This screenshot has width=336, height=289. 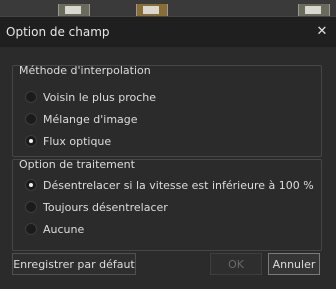 I want to click on interpolation-option-nearest: Voisin le plus proche, so click(x=90, y=97).